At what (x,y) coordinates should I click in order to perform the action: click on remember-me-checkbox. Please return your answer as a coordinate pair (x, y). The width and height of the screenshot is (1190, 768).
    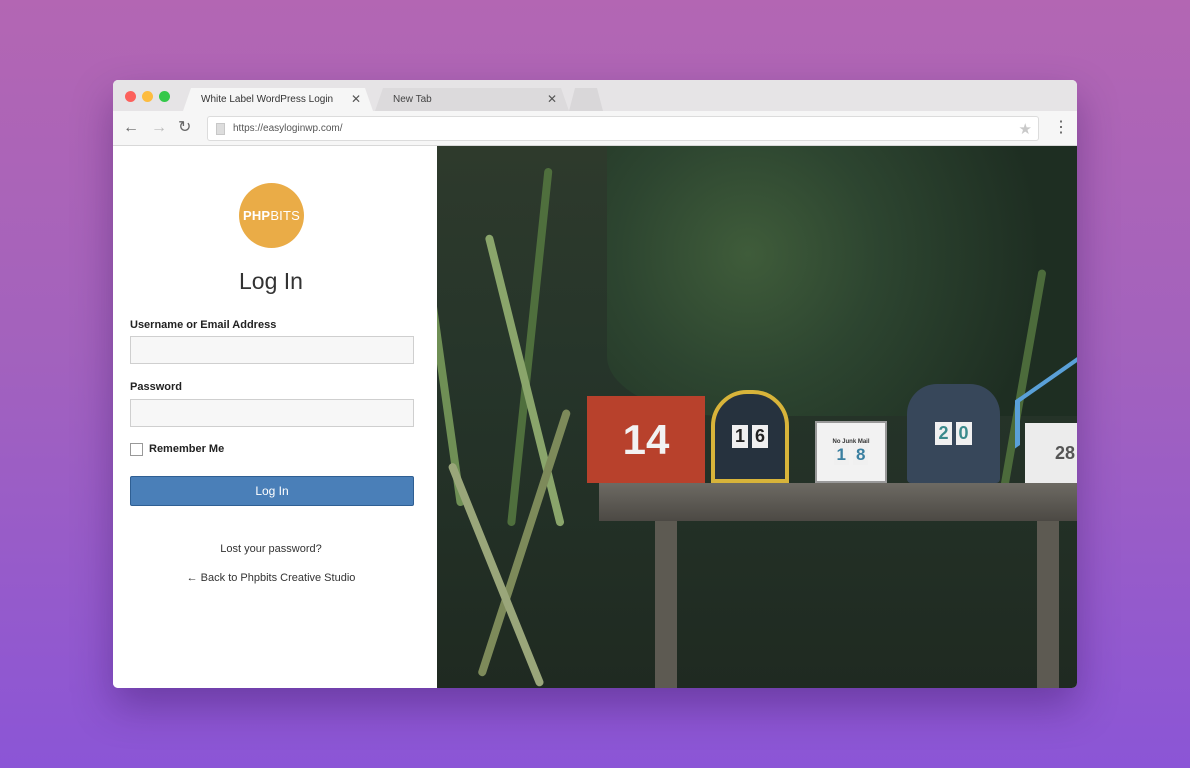
    Looking at the image, I should click on (136, 449).